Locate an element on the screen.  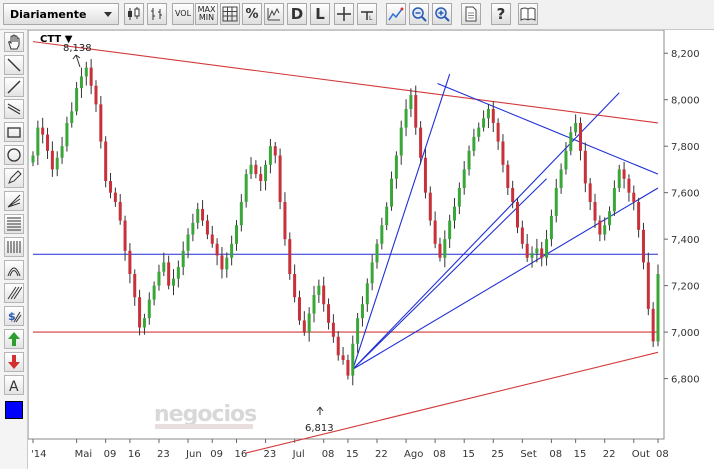
color-picker is located at coordinates (14, 410).